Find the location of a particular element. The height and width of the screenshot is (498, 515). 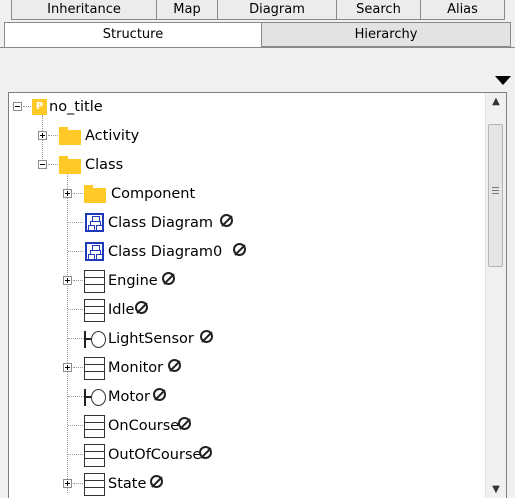

tree-node-class-diagram0: Class Diagram0 is located at coordinates (248, 252).